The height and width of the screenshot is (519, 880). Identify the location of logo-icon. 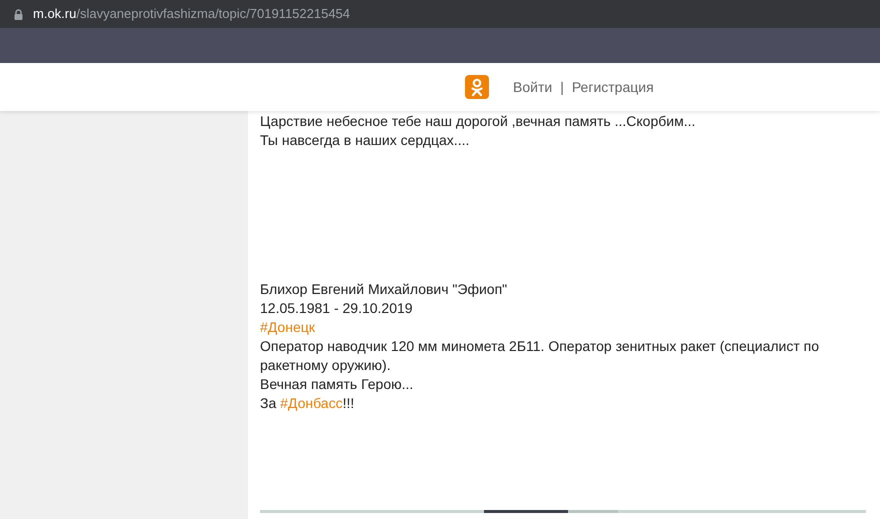
(477, 87).